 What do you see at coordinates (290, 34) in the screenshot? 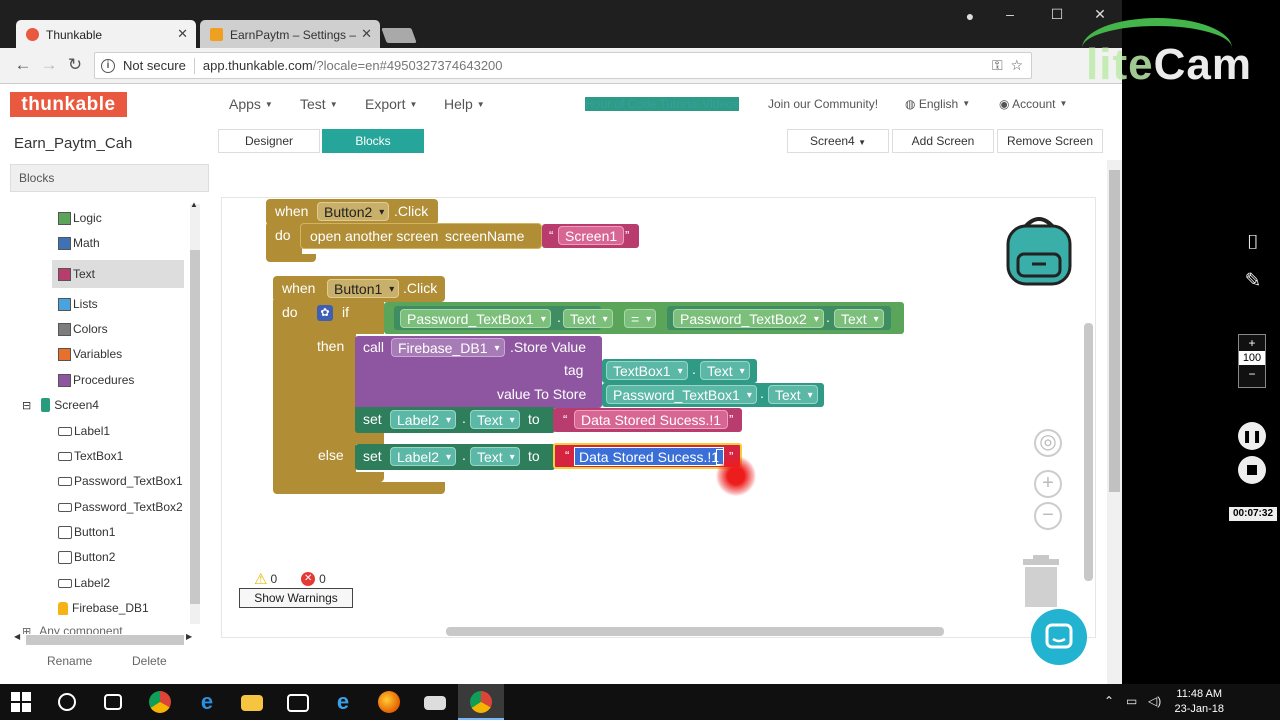
I see `tab-earnpaytm-settings: EarnPaytm – Settings – F ✕` at bounding box center [290, 34].